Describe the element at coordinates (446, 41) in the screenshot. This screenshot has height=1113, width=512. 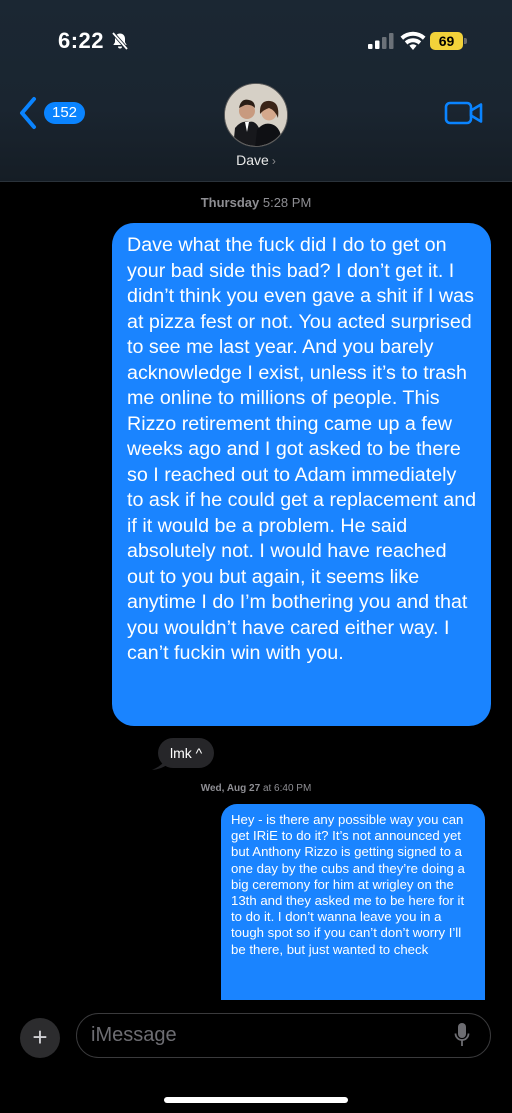
I see `battery-level: 69` at that location.